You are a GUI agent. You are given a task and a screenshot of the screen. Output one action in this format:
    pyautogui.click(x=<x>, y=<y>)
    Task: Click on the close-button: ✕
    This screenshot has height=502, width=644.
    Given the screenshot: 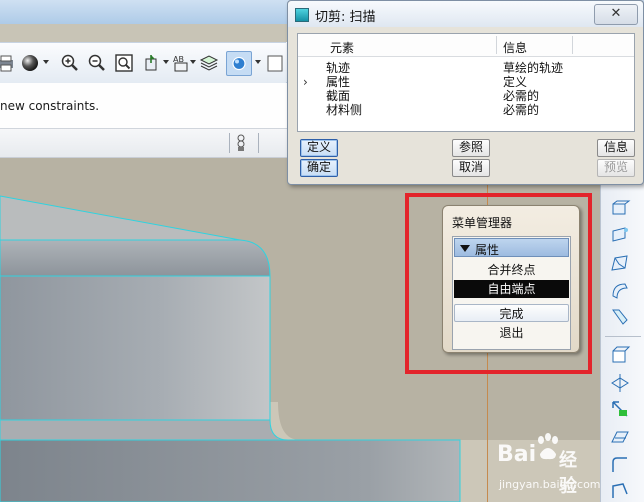 What is the action you would take?
    pyautogui.click(x=616, y=14)
    